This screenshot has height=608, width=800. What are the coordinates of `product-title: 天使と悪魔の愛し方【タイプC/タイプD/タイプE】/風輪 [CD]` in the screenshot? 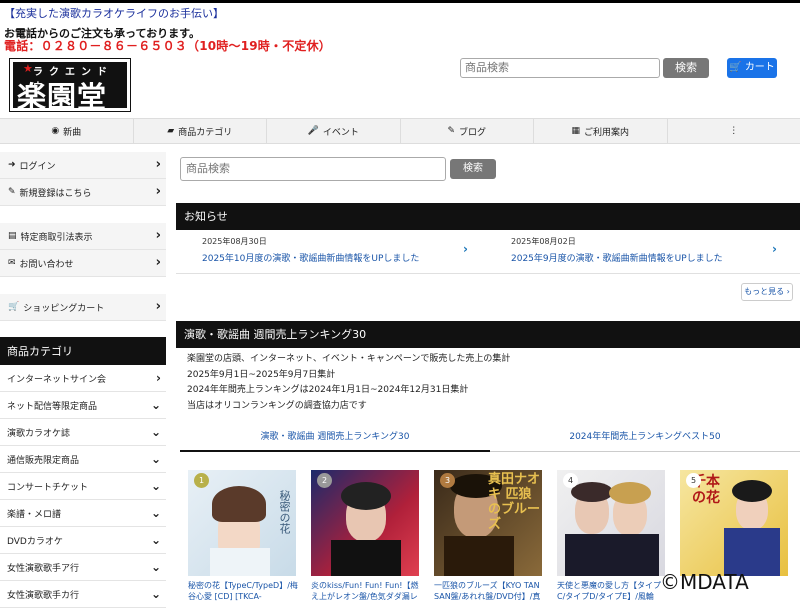 It's located at (612, 591).